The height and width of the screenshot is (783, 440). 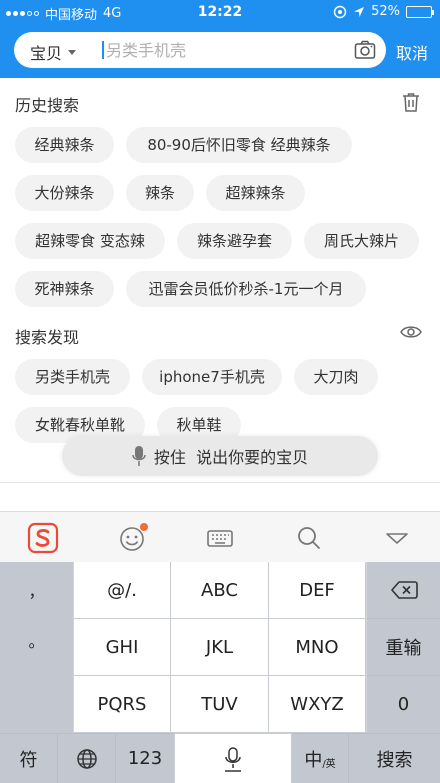 I want to click on backspace-key, so click(x=403, y=590).